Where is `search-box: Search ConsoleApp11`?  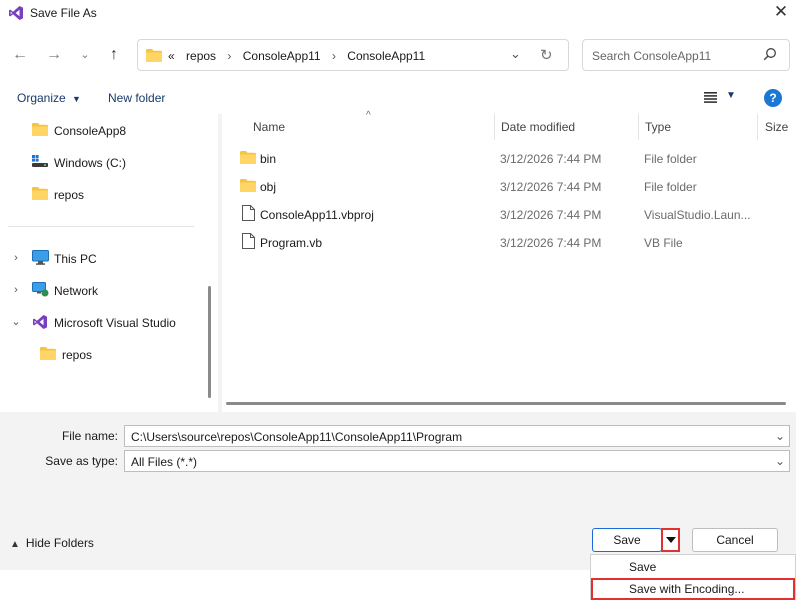
search-box: Search ConsoleApp11 is located at coordinates (686, 55).